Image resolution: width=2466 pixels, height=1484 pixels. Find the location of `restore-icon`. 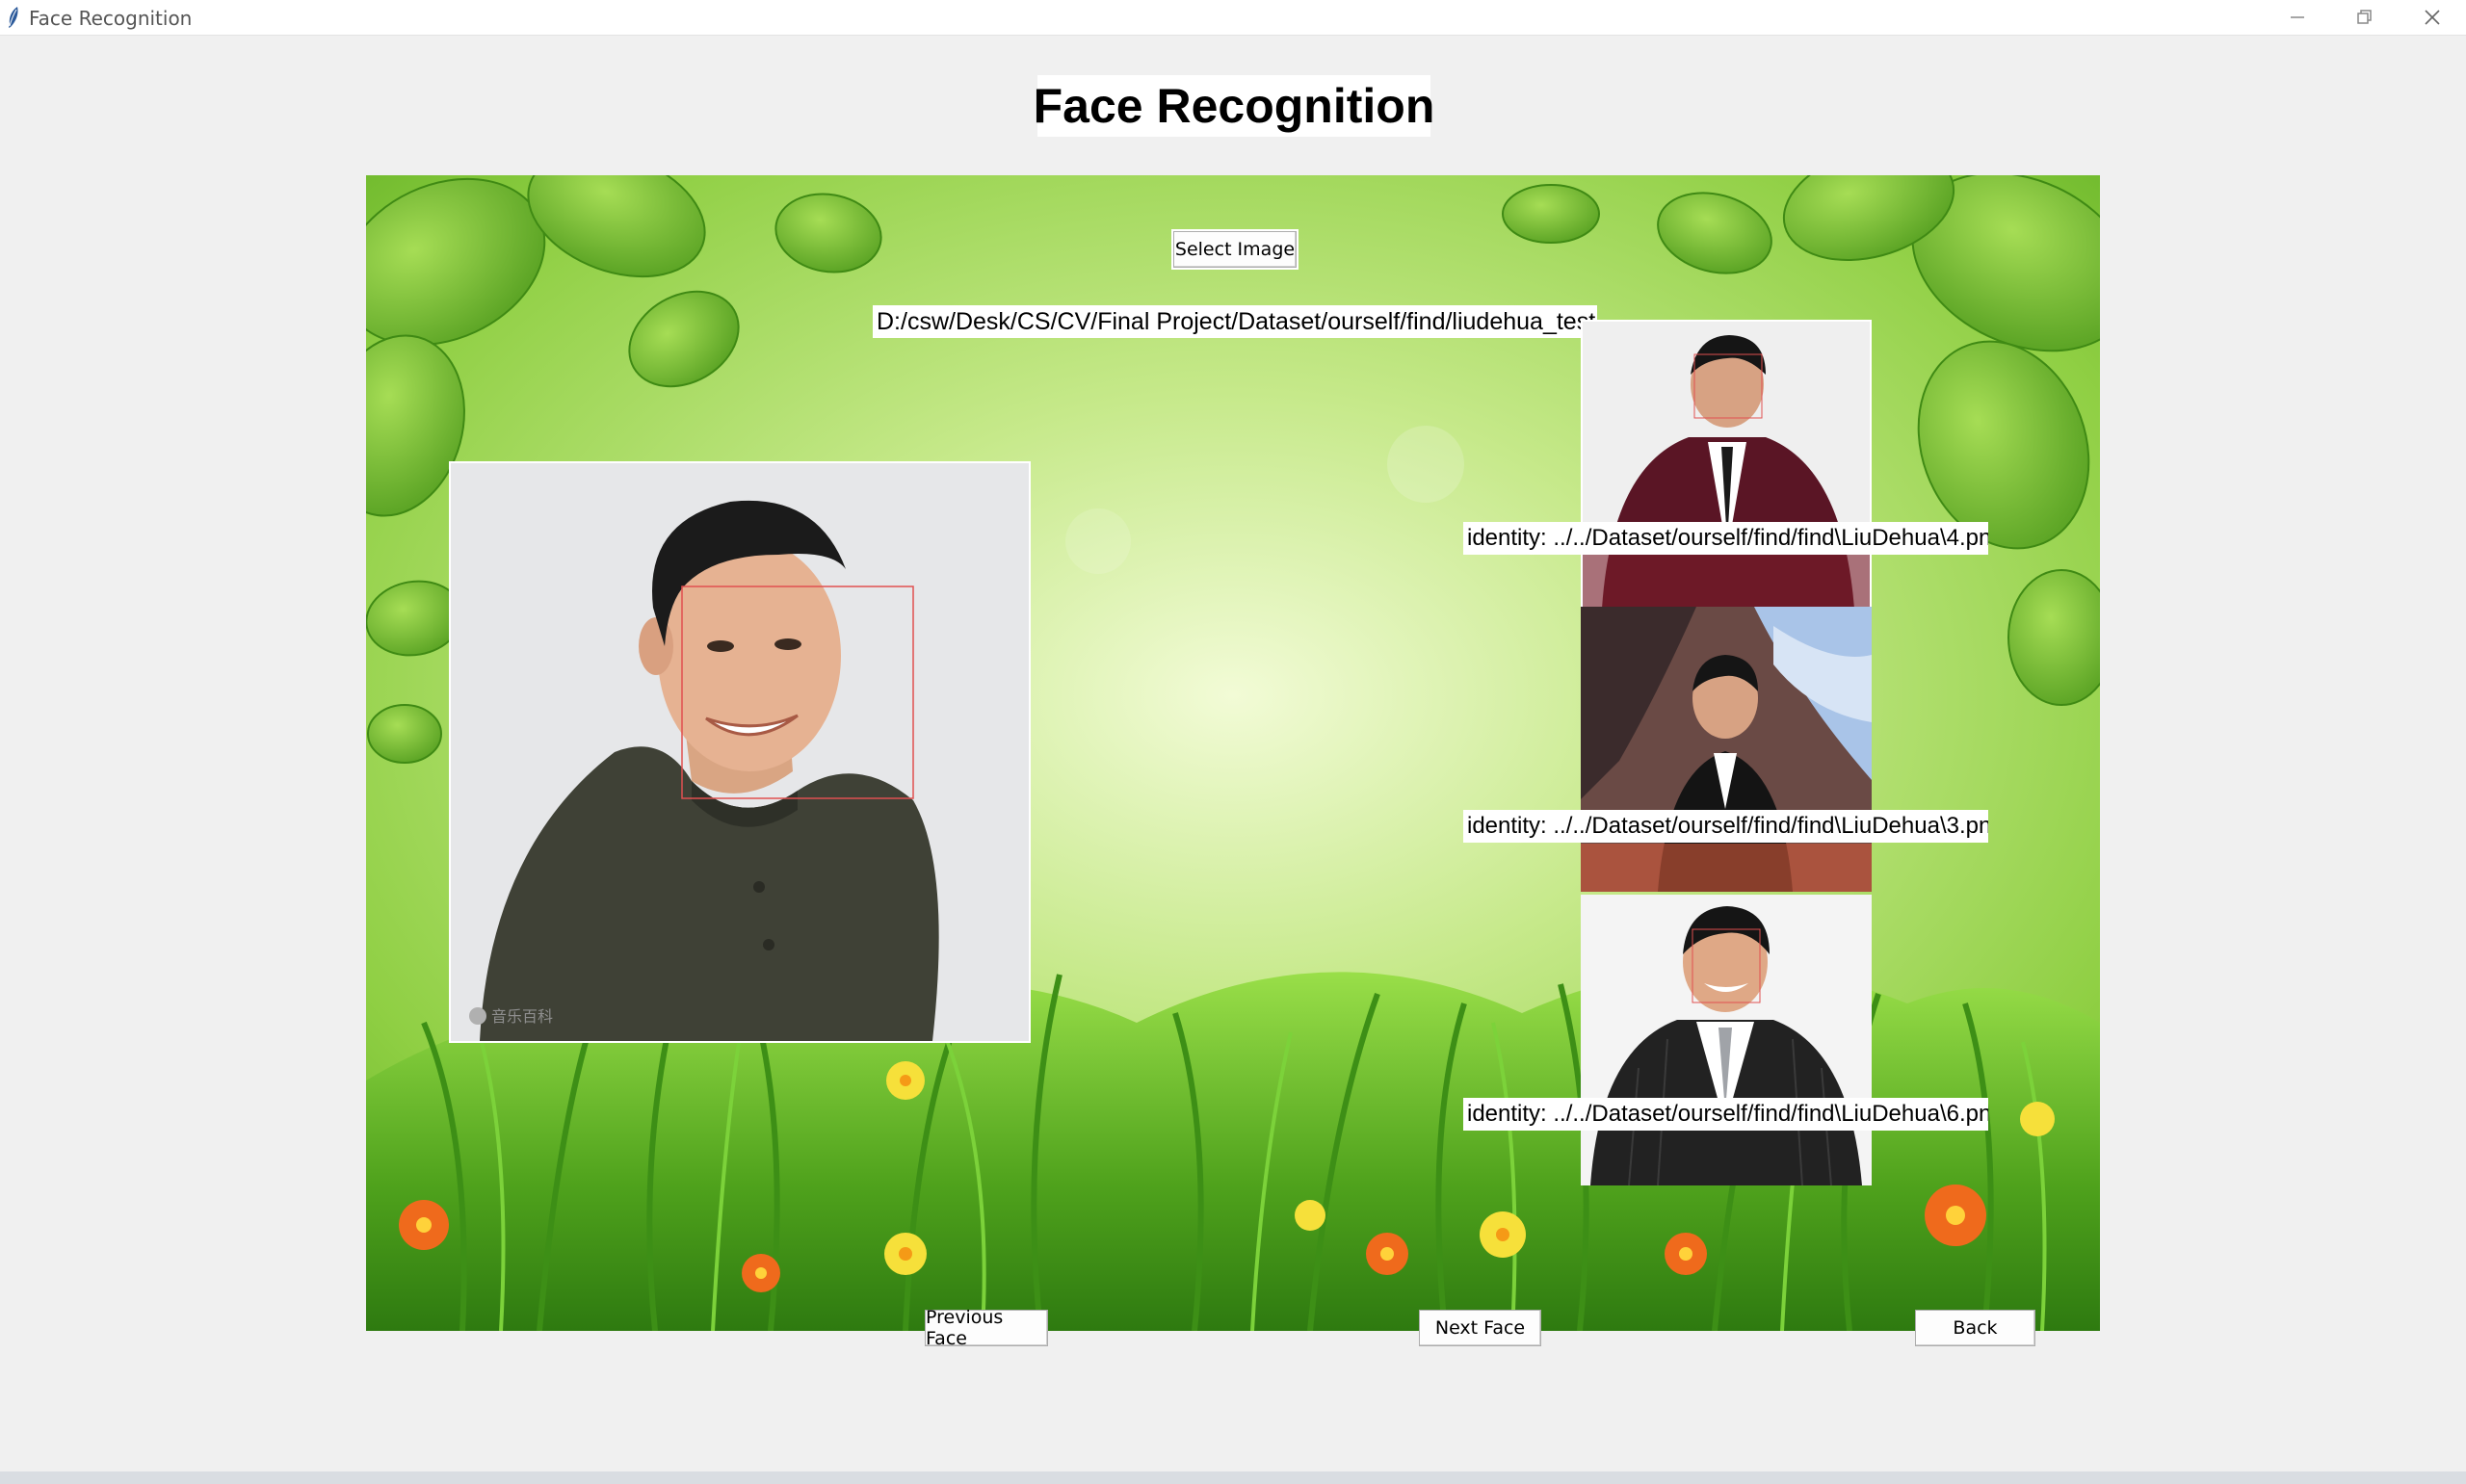

restore-icon is located at coordinates (2364, 17).